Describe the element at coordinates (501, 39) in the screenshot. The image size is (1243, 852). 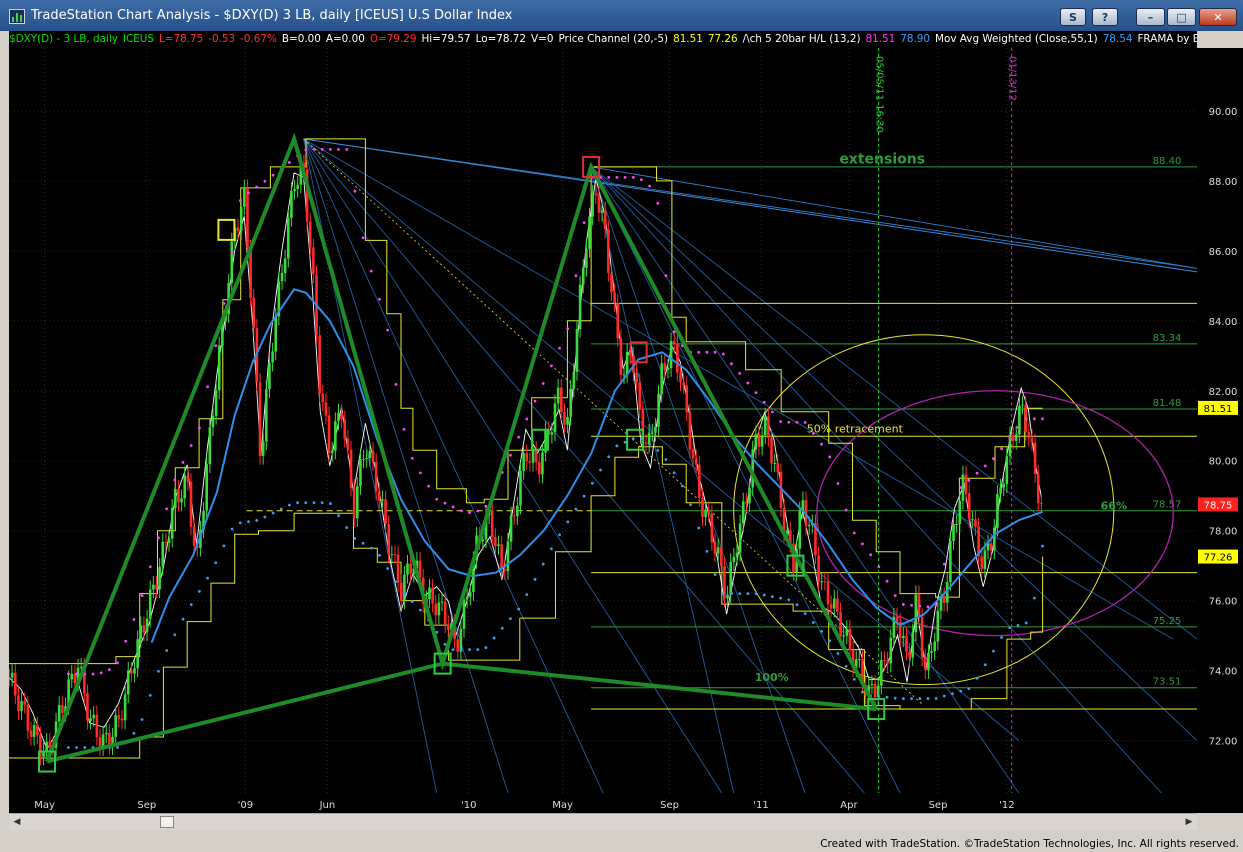
I see `info-item: Lo=78.72` at that location.